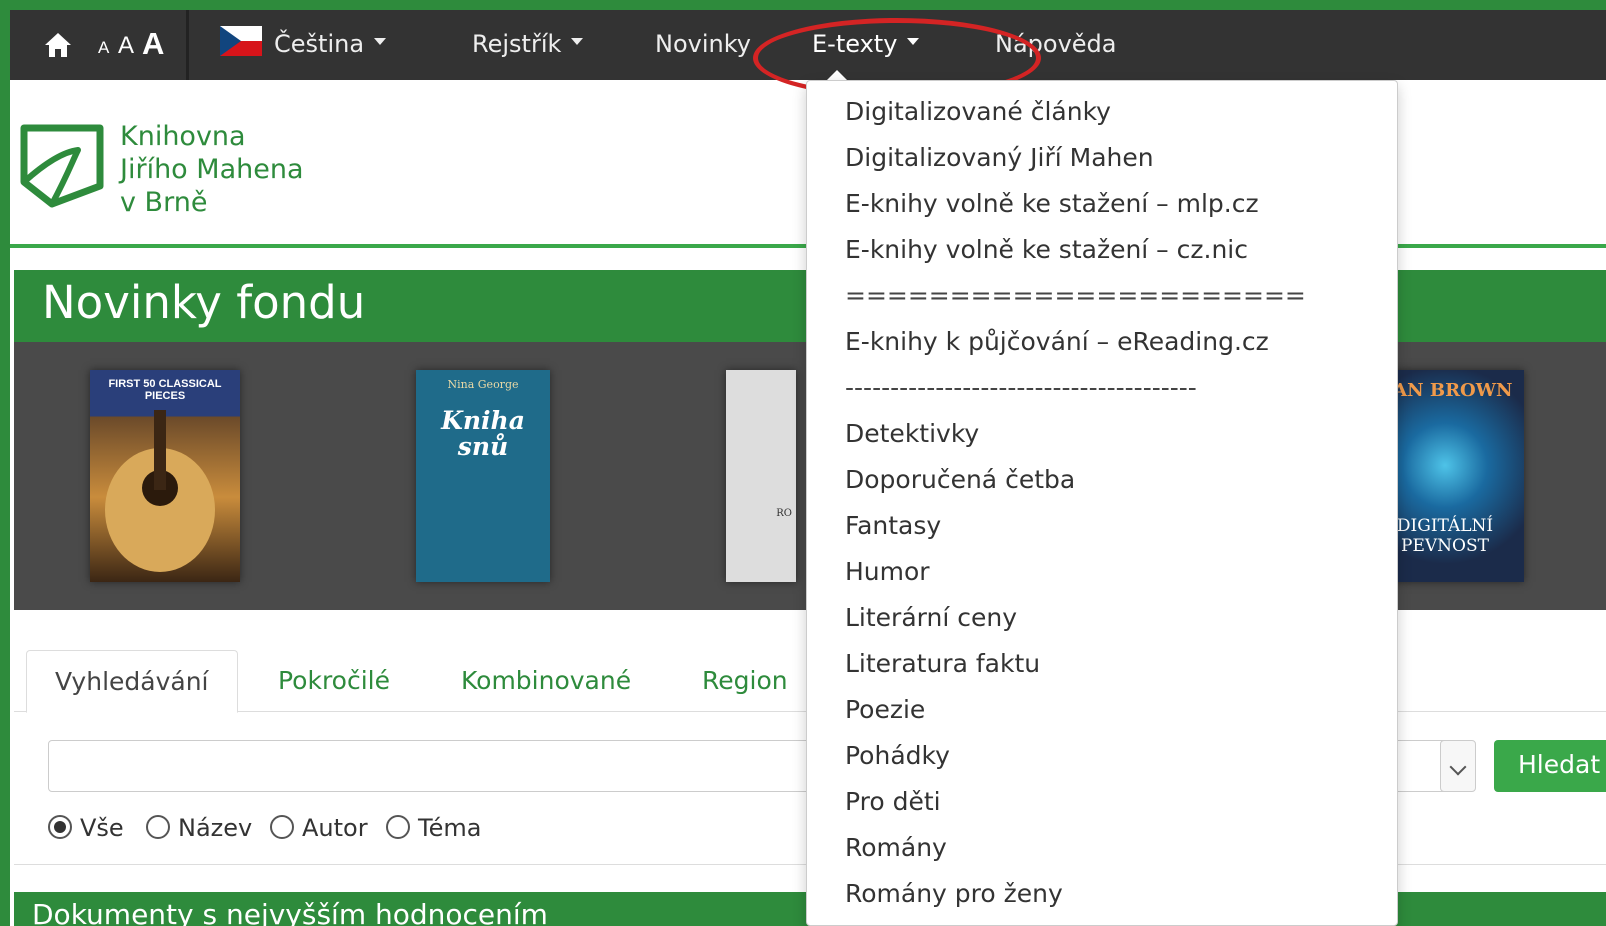 The image size is (1606, 926). Describe the element at coordinates (483, 384) in the screenshot. I see `book-author: Nina George` at that location.